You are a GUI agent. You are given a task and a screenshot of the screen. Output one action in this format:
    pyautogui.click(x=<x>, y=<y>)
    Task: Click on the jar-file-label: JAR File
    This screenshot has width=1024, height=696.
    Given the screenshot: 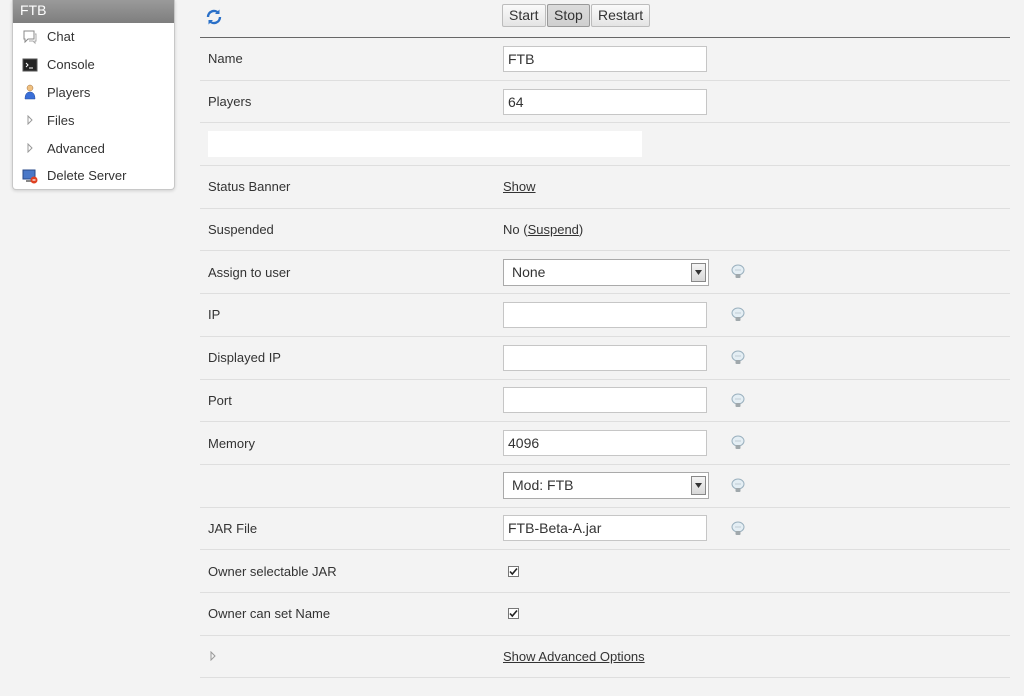 What is the action you would take?
    pyautogui.click(x=233, y=528)
    